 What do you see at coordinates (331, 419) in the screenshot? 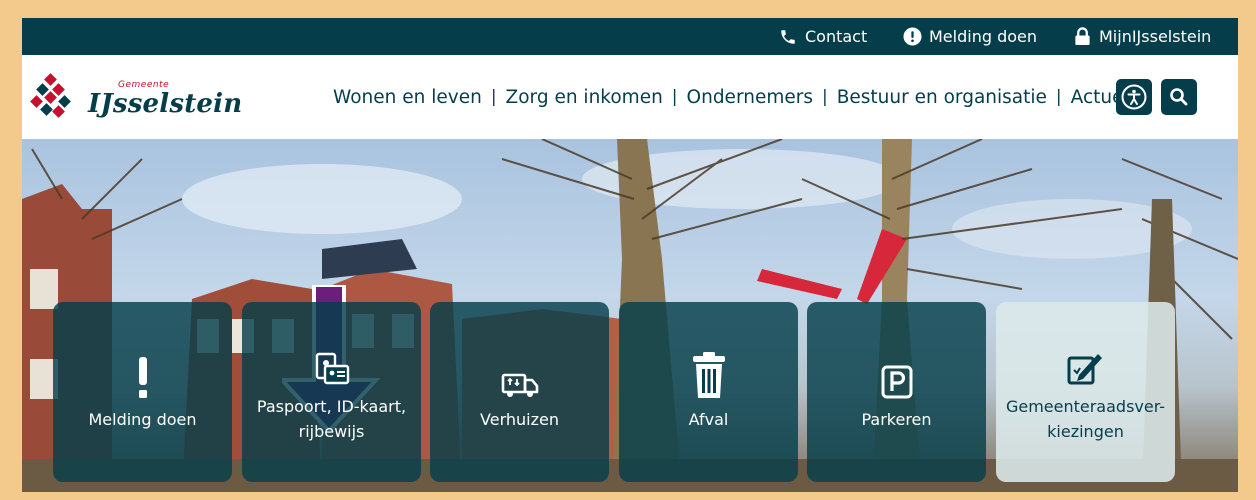
I see `tile-label: Paspoort, ID-kaart, rijbewijs` at bounding box center [331, 419].